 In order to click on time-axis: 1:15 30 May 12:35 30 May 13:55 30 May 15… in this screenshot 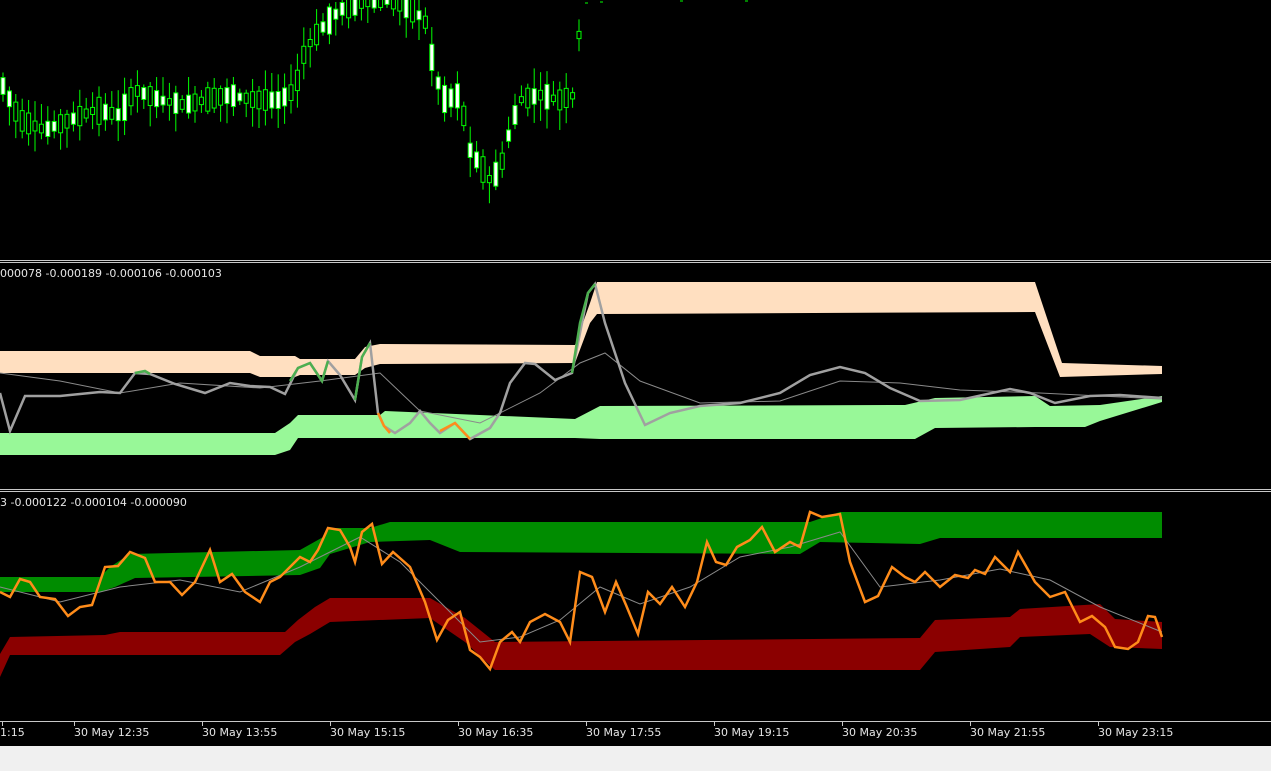, I will do `click(635, 734)`.